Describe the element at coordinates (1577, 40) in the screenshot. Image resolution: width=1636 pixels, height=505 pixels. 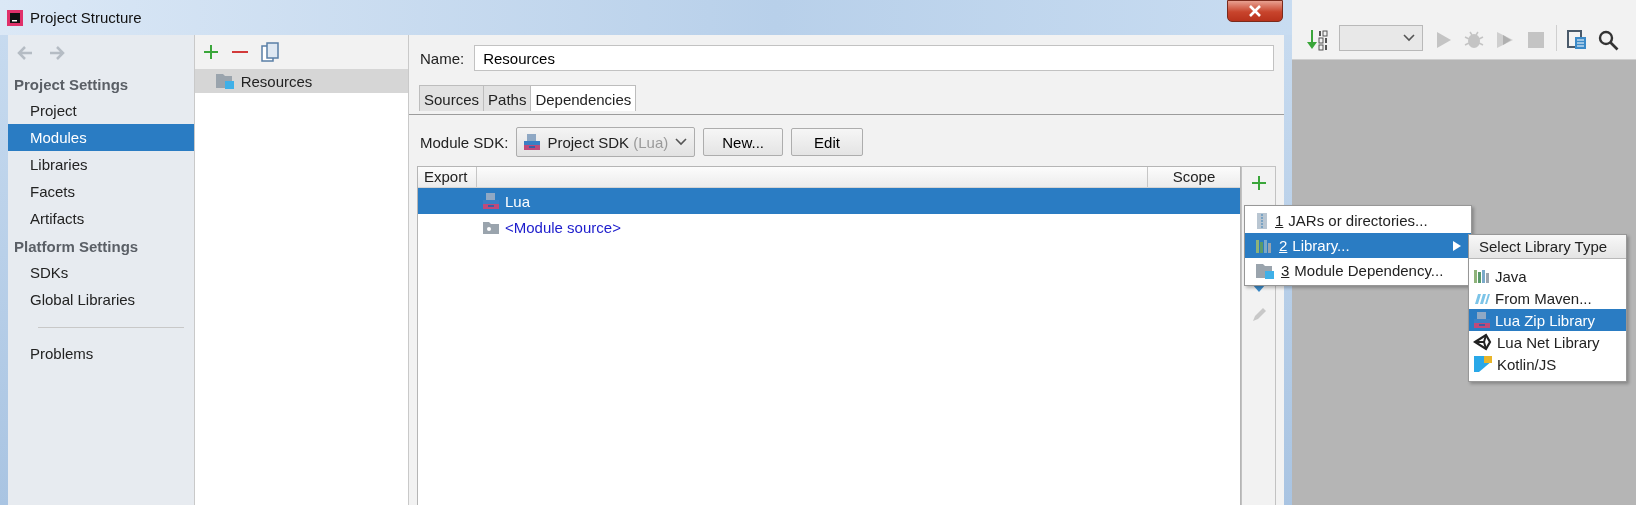
I see `structure-icon` at that location.